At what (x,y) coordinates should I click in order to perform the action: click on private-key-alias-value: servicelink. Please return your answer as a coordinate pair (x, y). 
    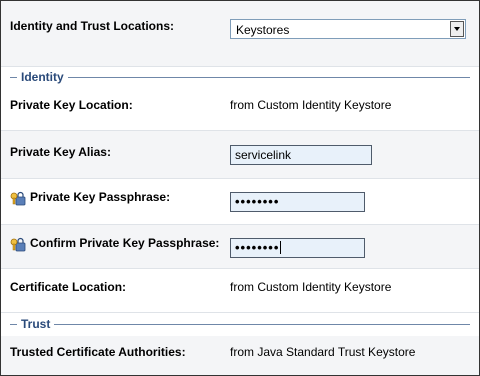
    Looking at the image, I should click on (263, 155).